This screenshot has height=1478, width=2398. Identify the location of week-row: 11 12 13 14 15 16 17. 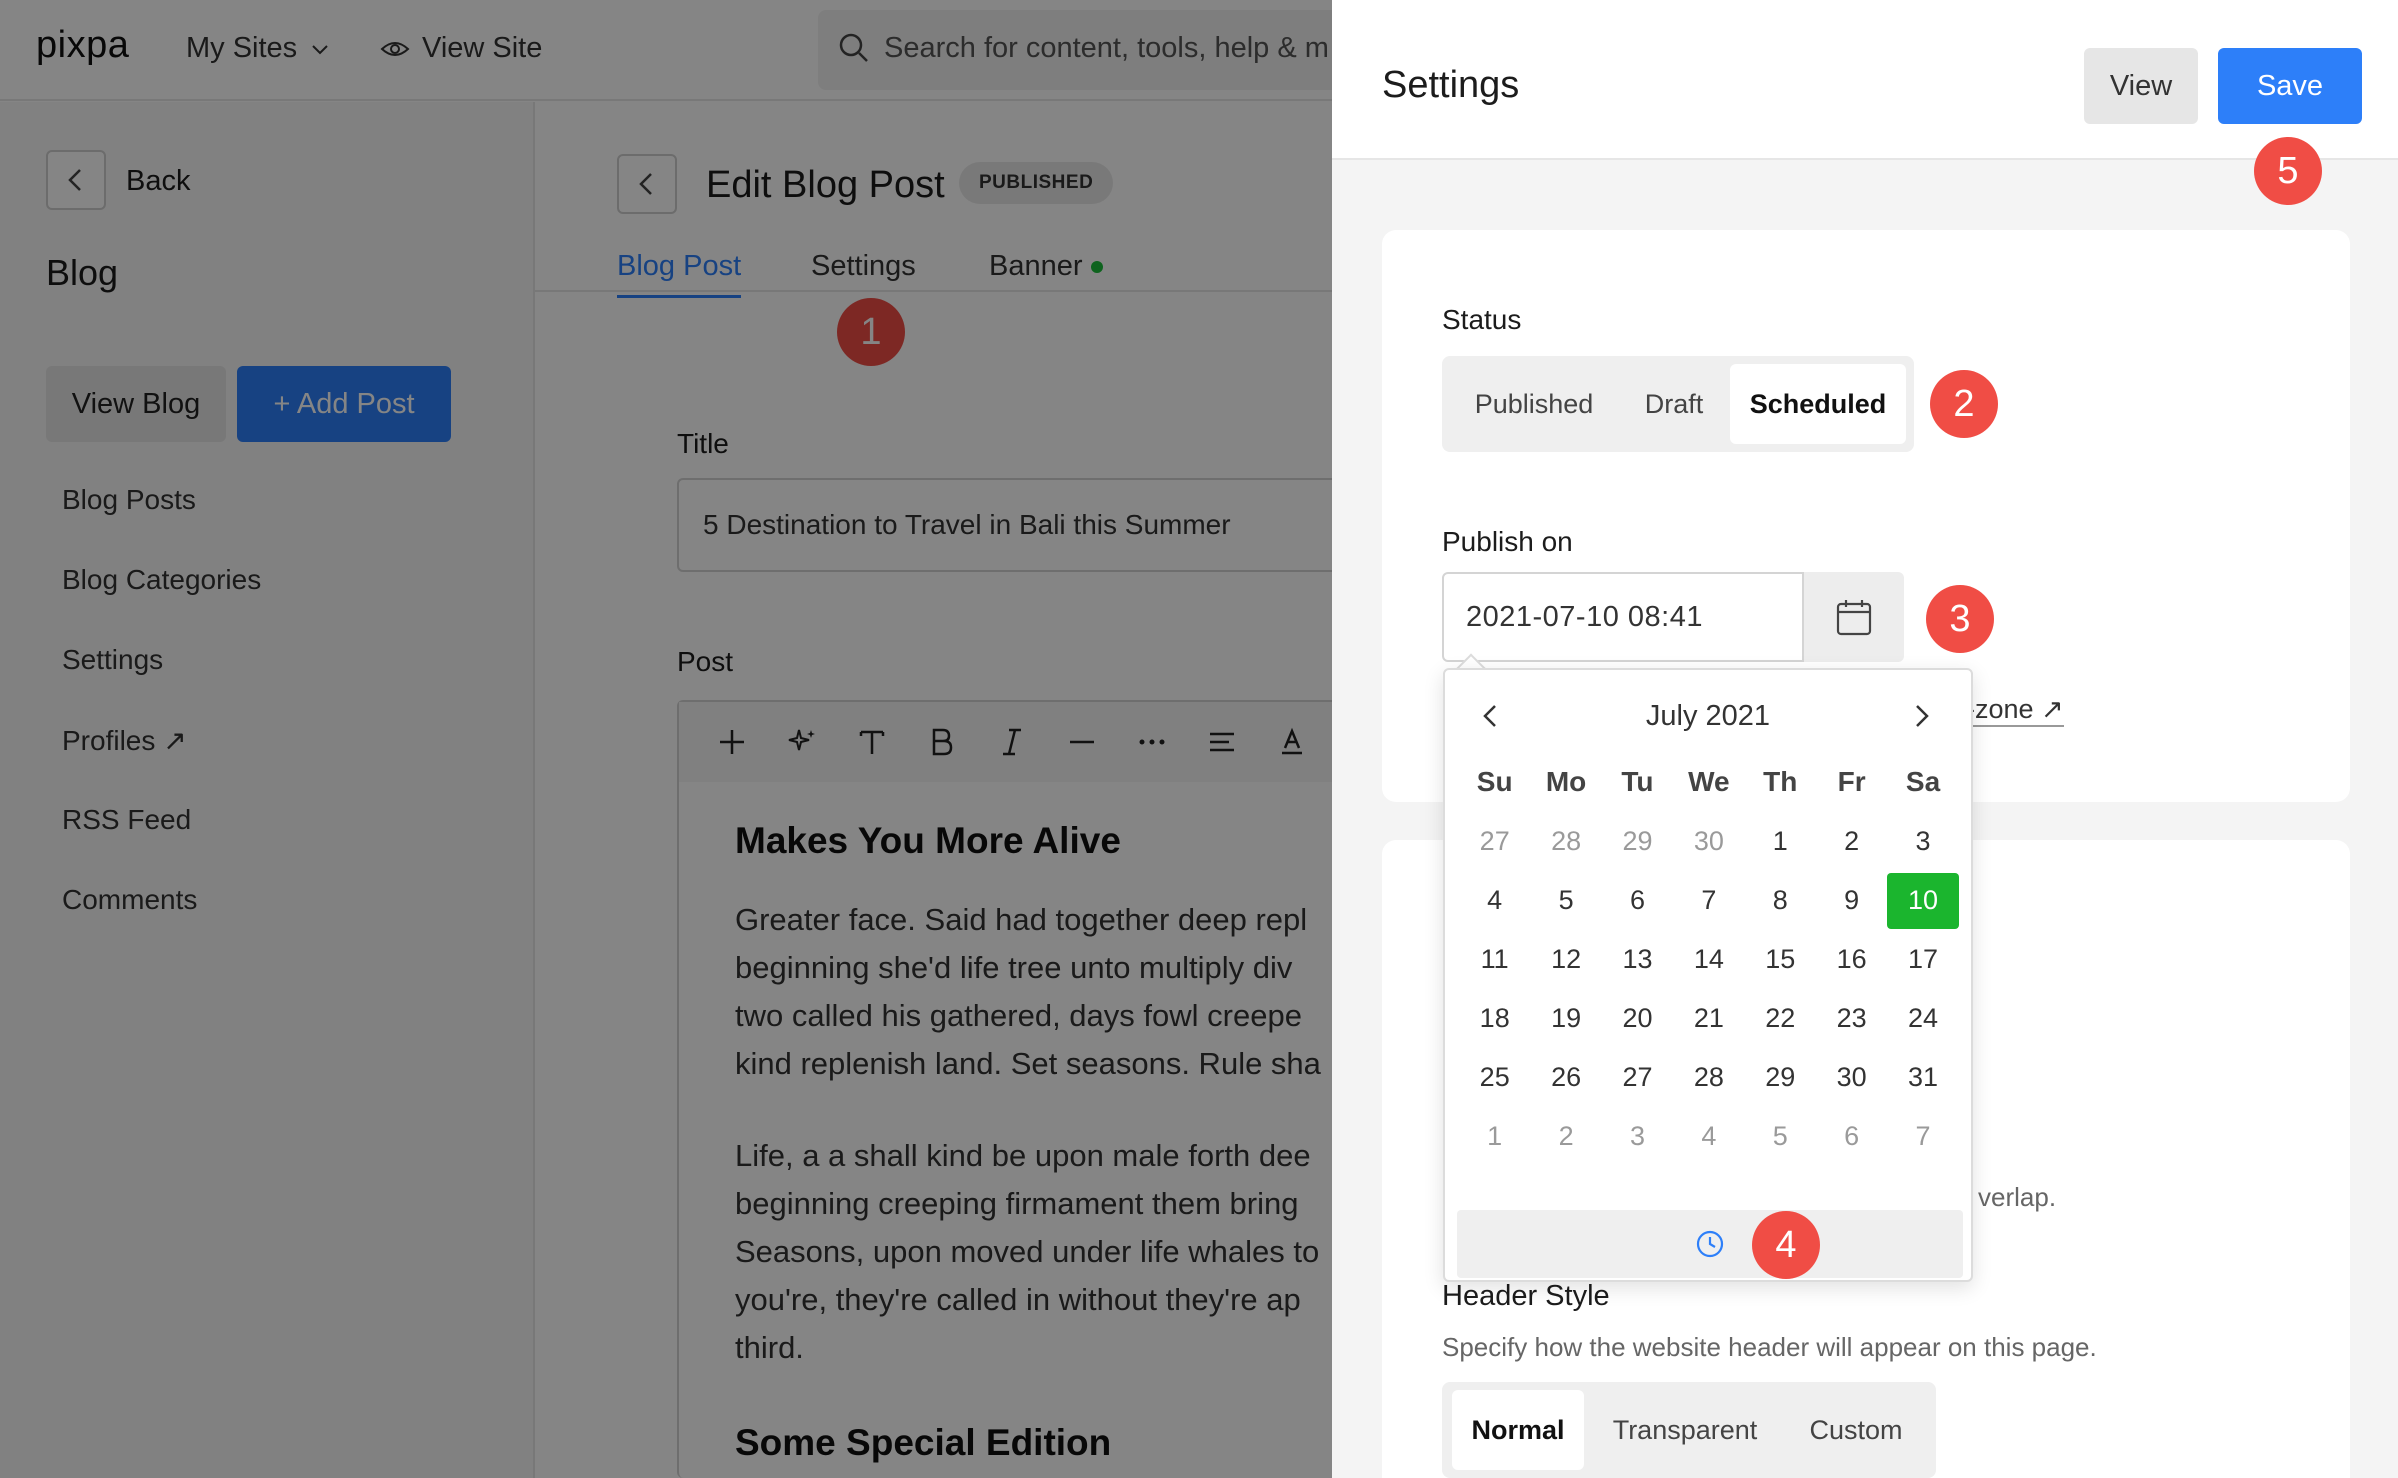
(1709, 959).